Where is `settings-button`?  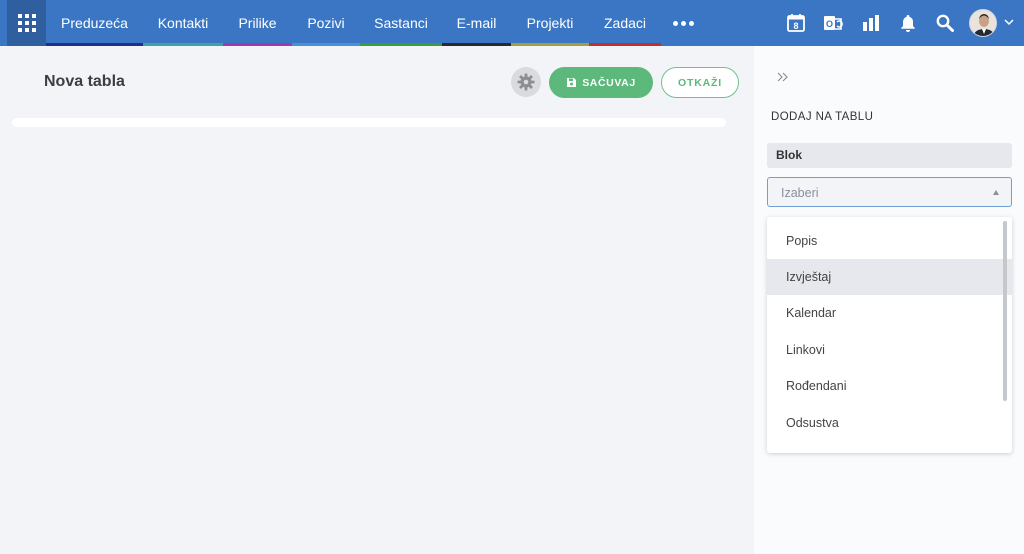 settings-button is located at coordinates (526, 82).